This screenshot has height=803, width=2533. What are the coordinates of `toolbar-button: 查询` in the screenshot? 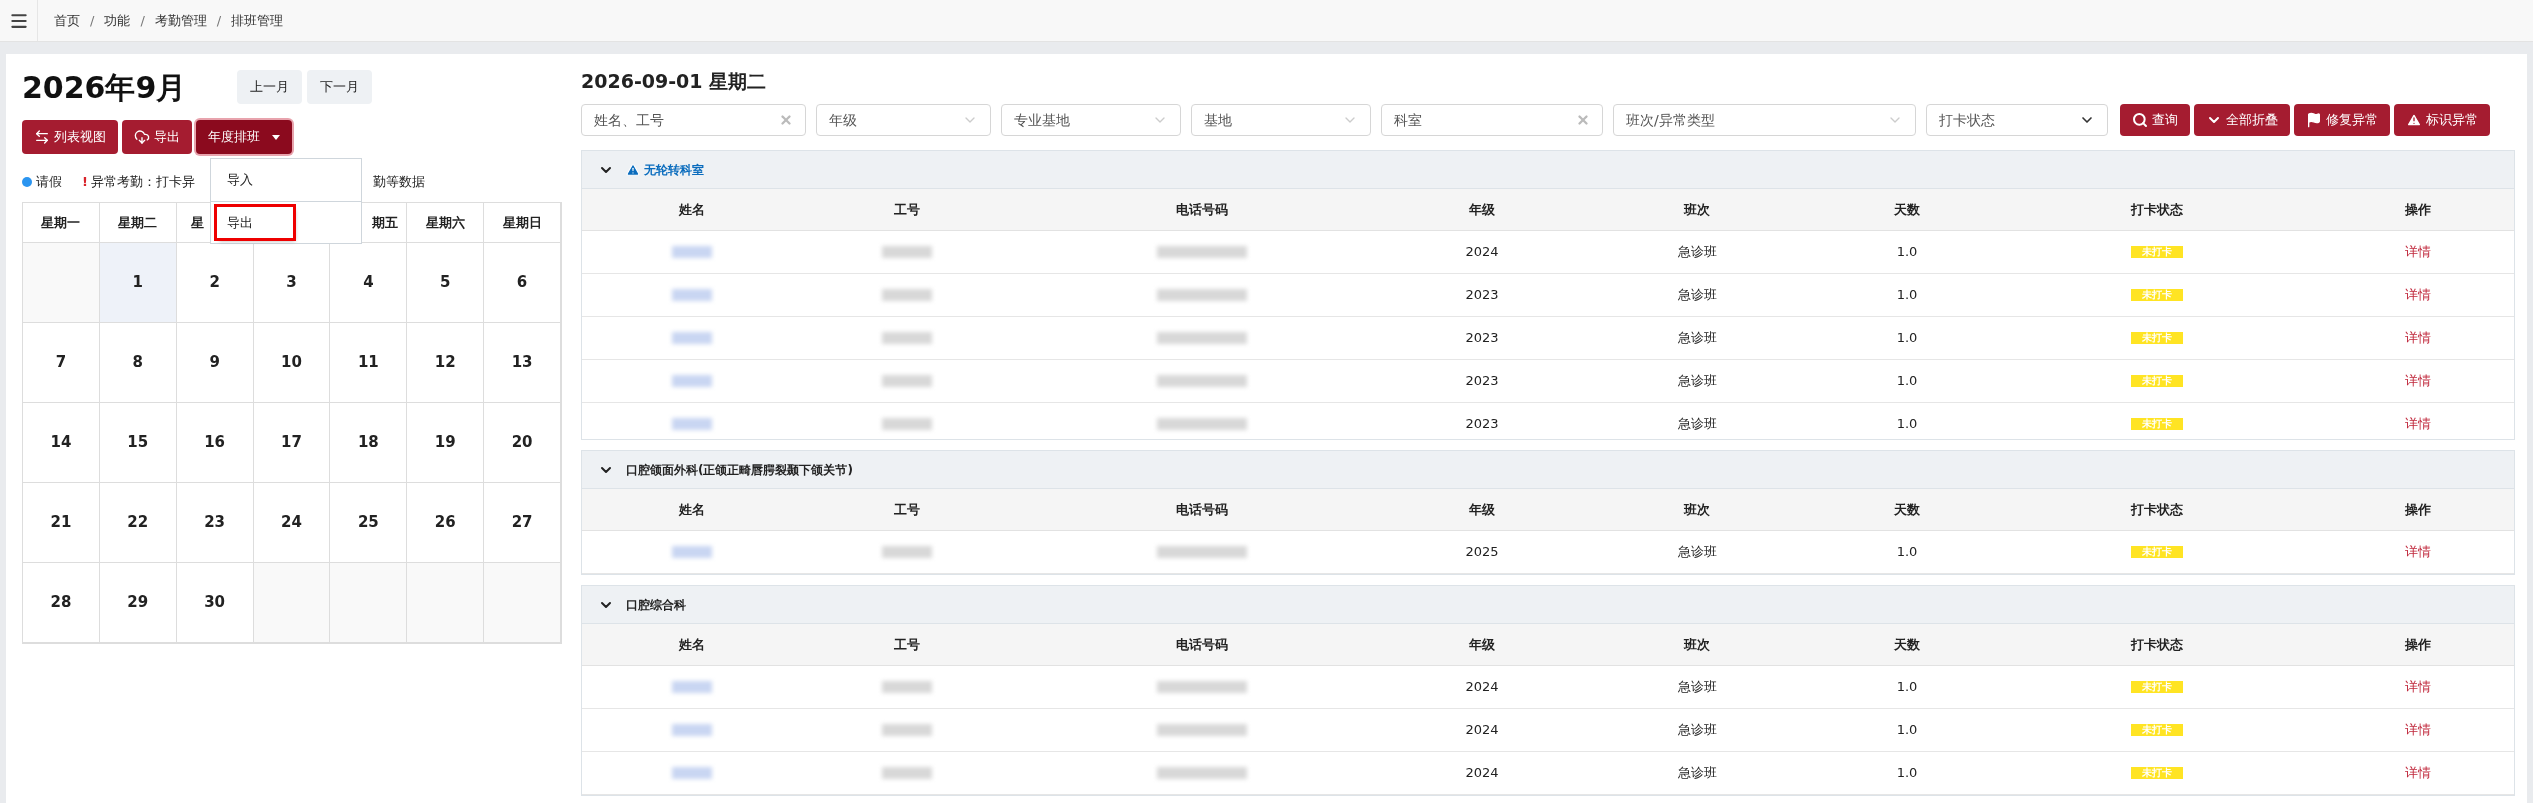 It's located at (2155, 120).